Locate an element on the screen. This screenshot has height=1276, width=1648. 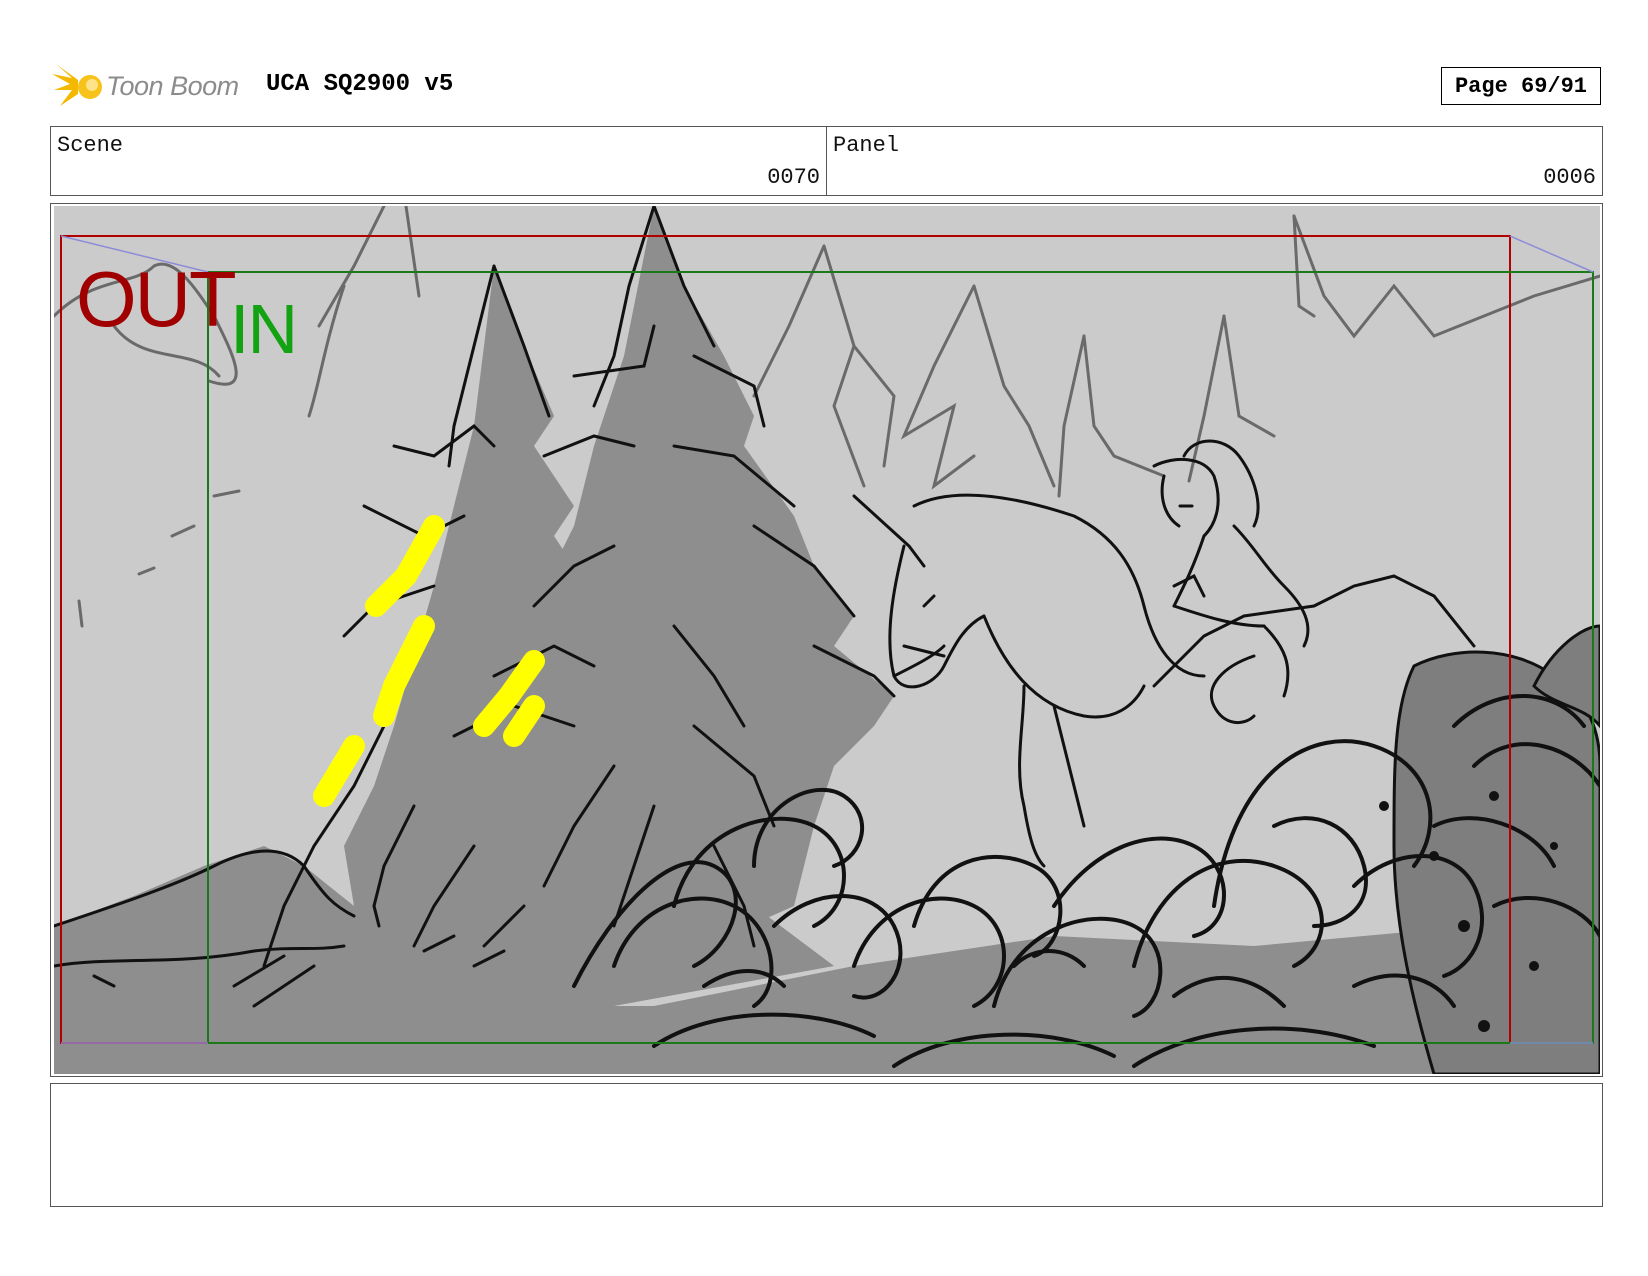
out-frame-label: OUT is located at coordinates (156, 299).